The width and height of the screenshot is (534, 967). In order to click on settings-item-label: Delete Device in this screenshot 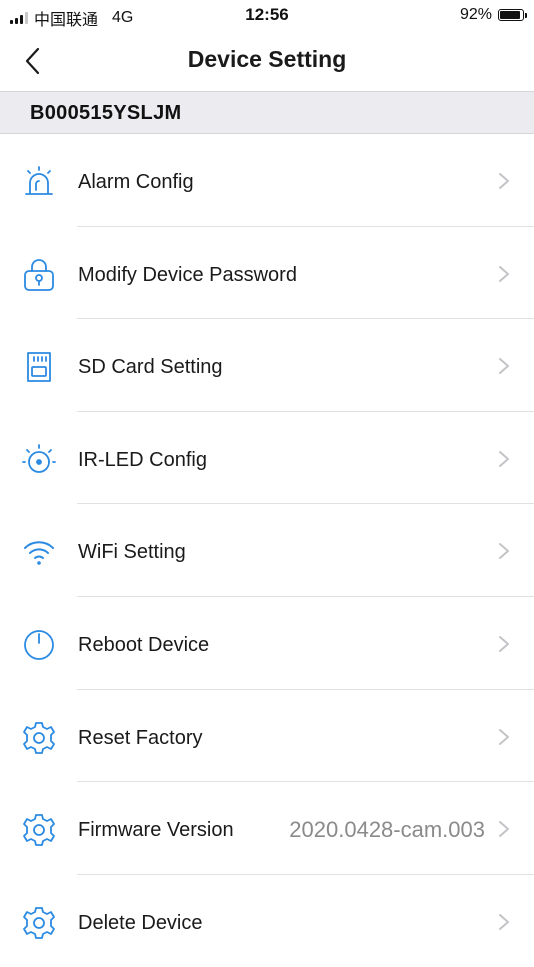, I will do `click(140, 922)`.